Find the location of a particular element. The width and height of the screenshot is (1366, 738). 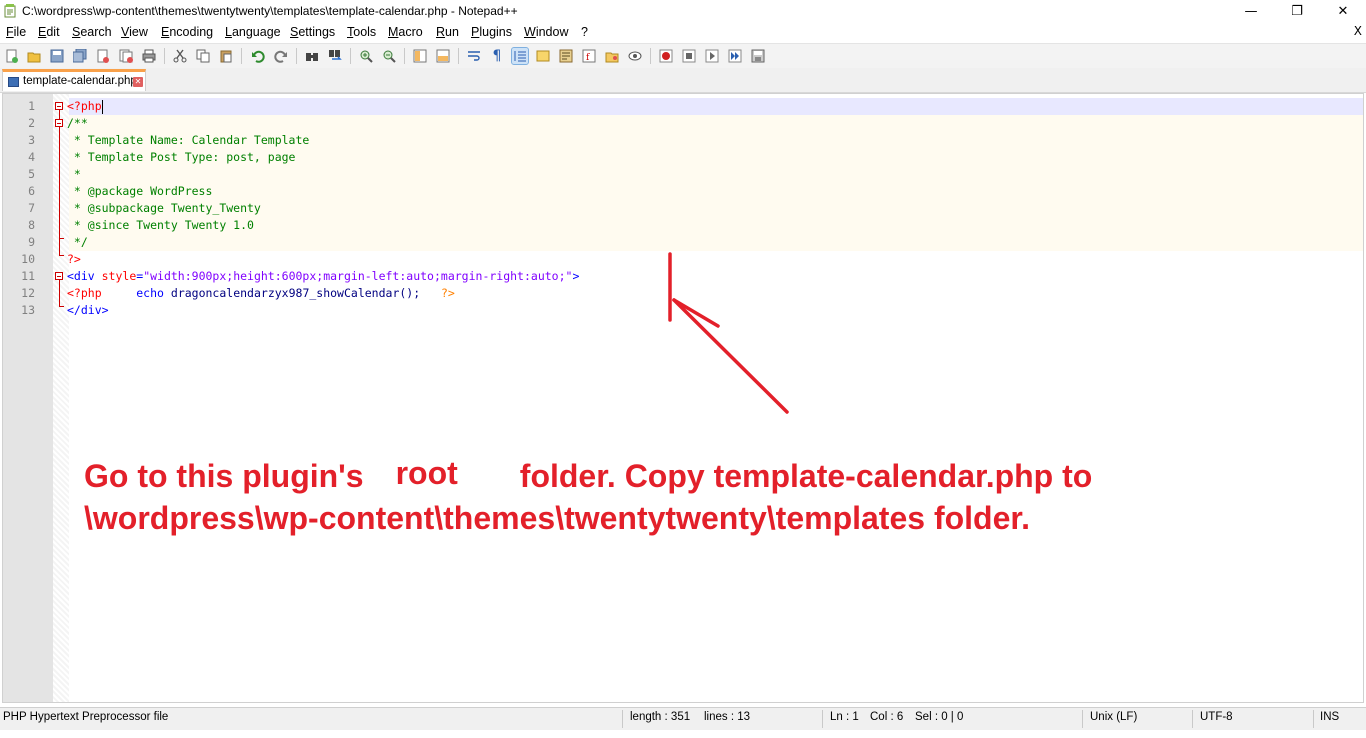

monitoring-eye-icon is located at coordinates (635, 56).